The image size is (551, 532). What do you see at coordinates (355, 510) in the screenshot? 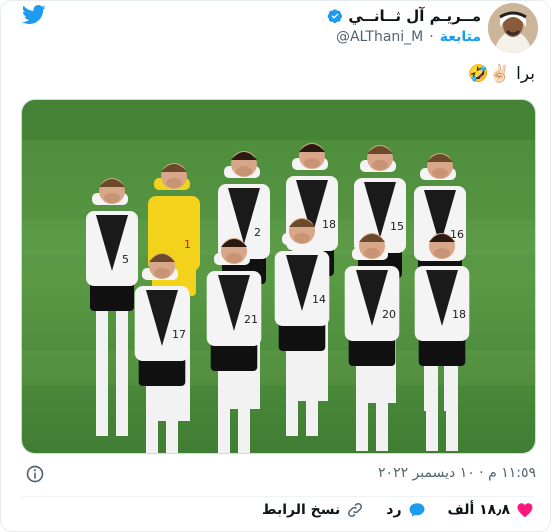
I see `link-icon` at bounding box center [355, 510].